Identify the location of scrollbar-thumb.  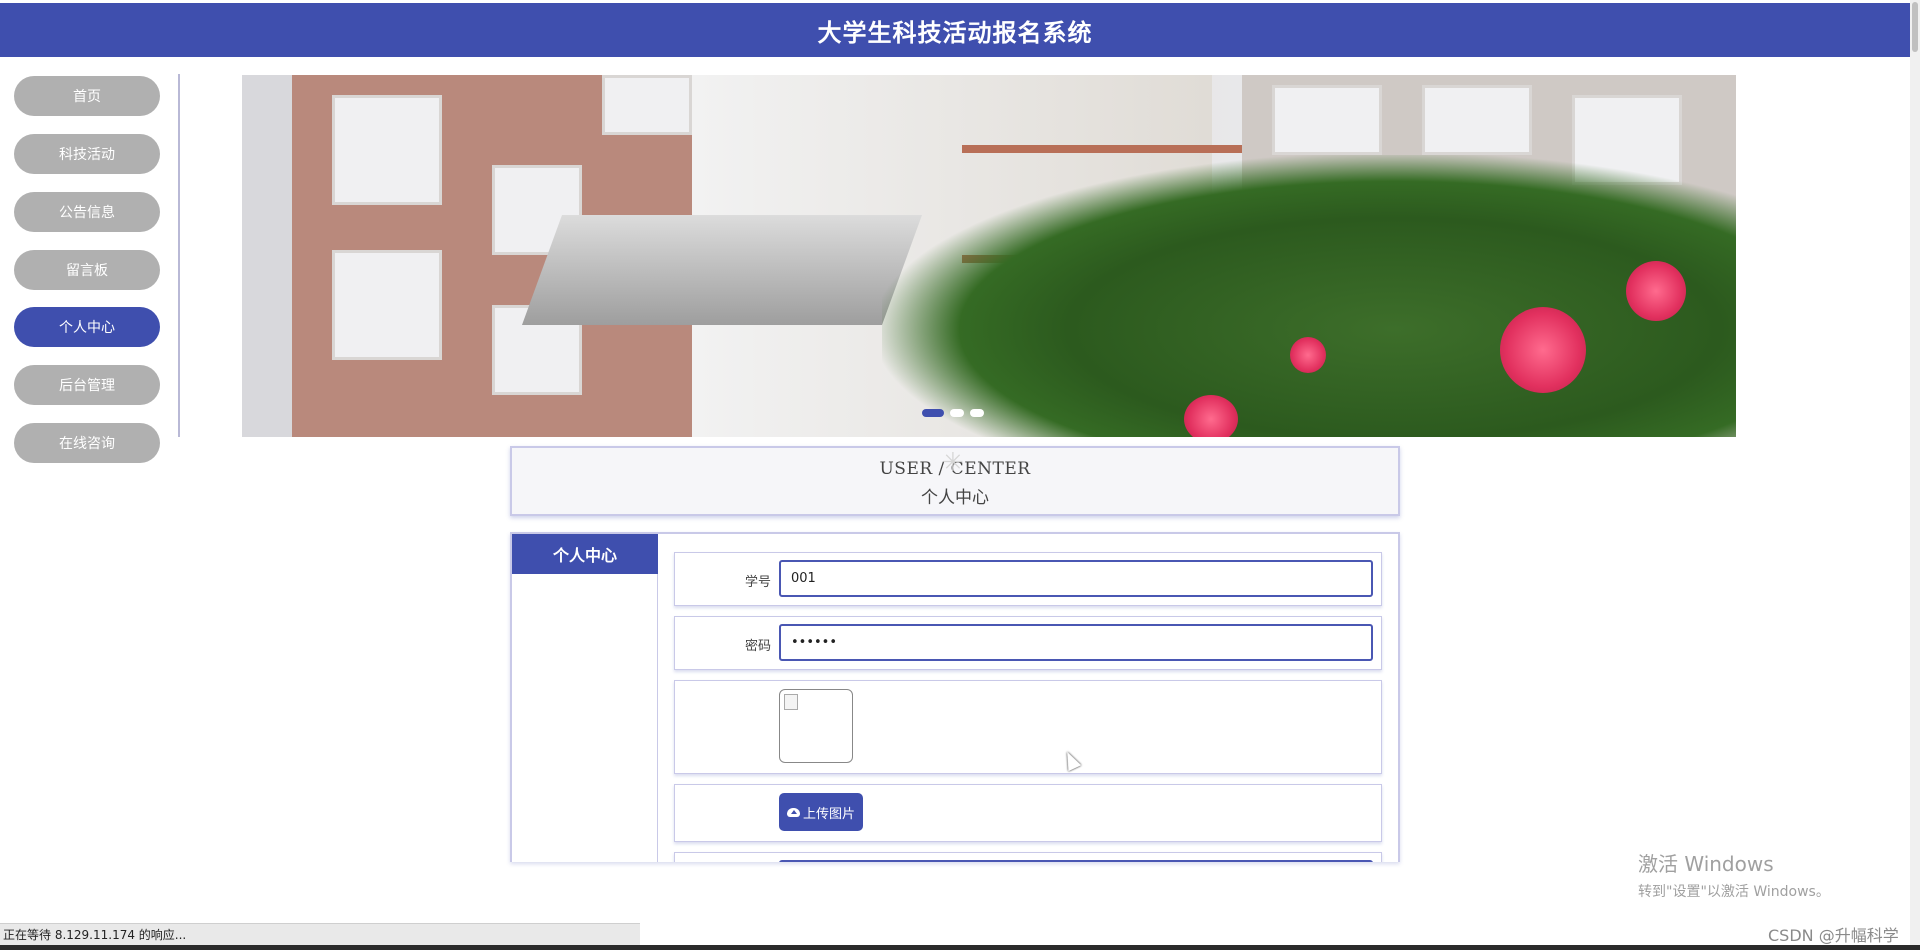
(1915, 27).